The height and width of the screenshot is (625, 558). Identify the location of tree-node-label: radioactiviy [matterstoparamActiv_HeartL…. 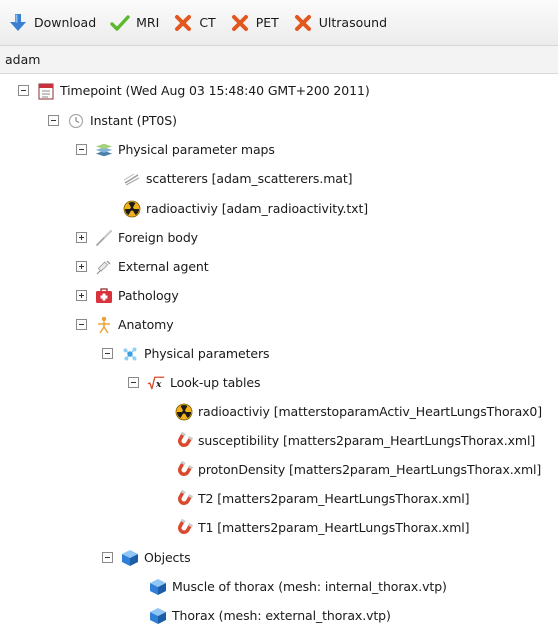
(370, 411).